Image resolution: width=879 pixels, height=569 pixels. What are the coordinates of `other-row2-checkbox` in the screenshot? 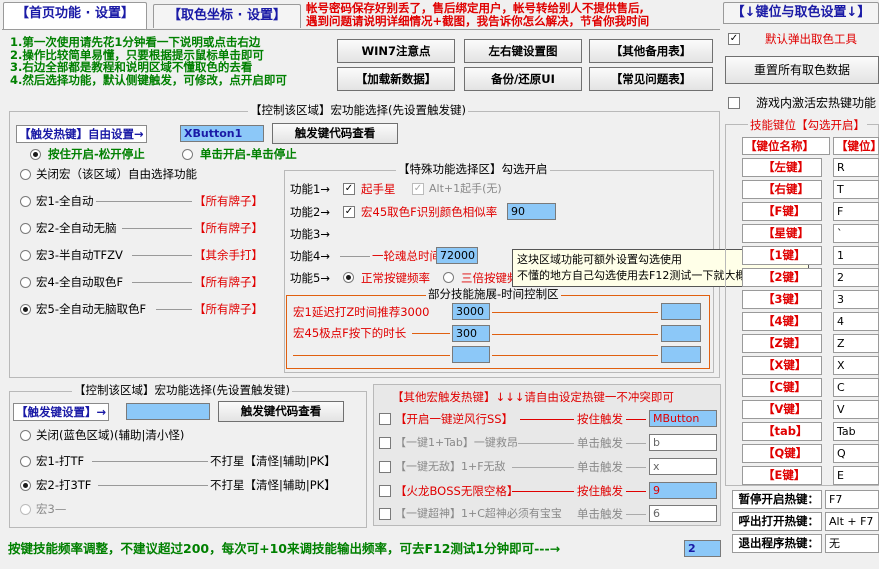 It's located at (385, 443).